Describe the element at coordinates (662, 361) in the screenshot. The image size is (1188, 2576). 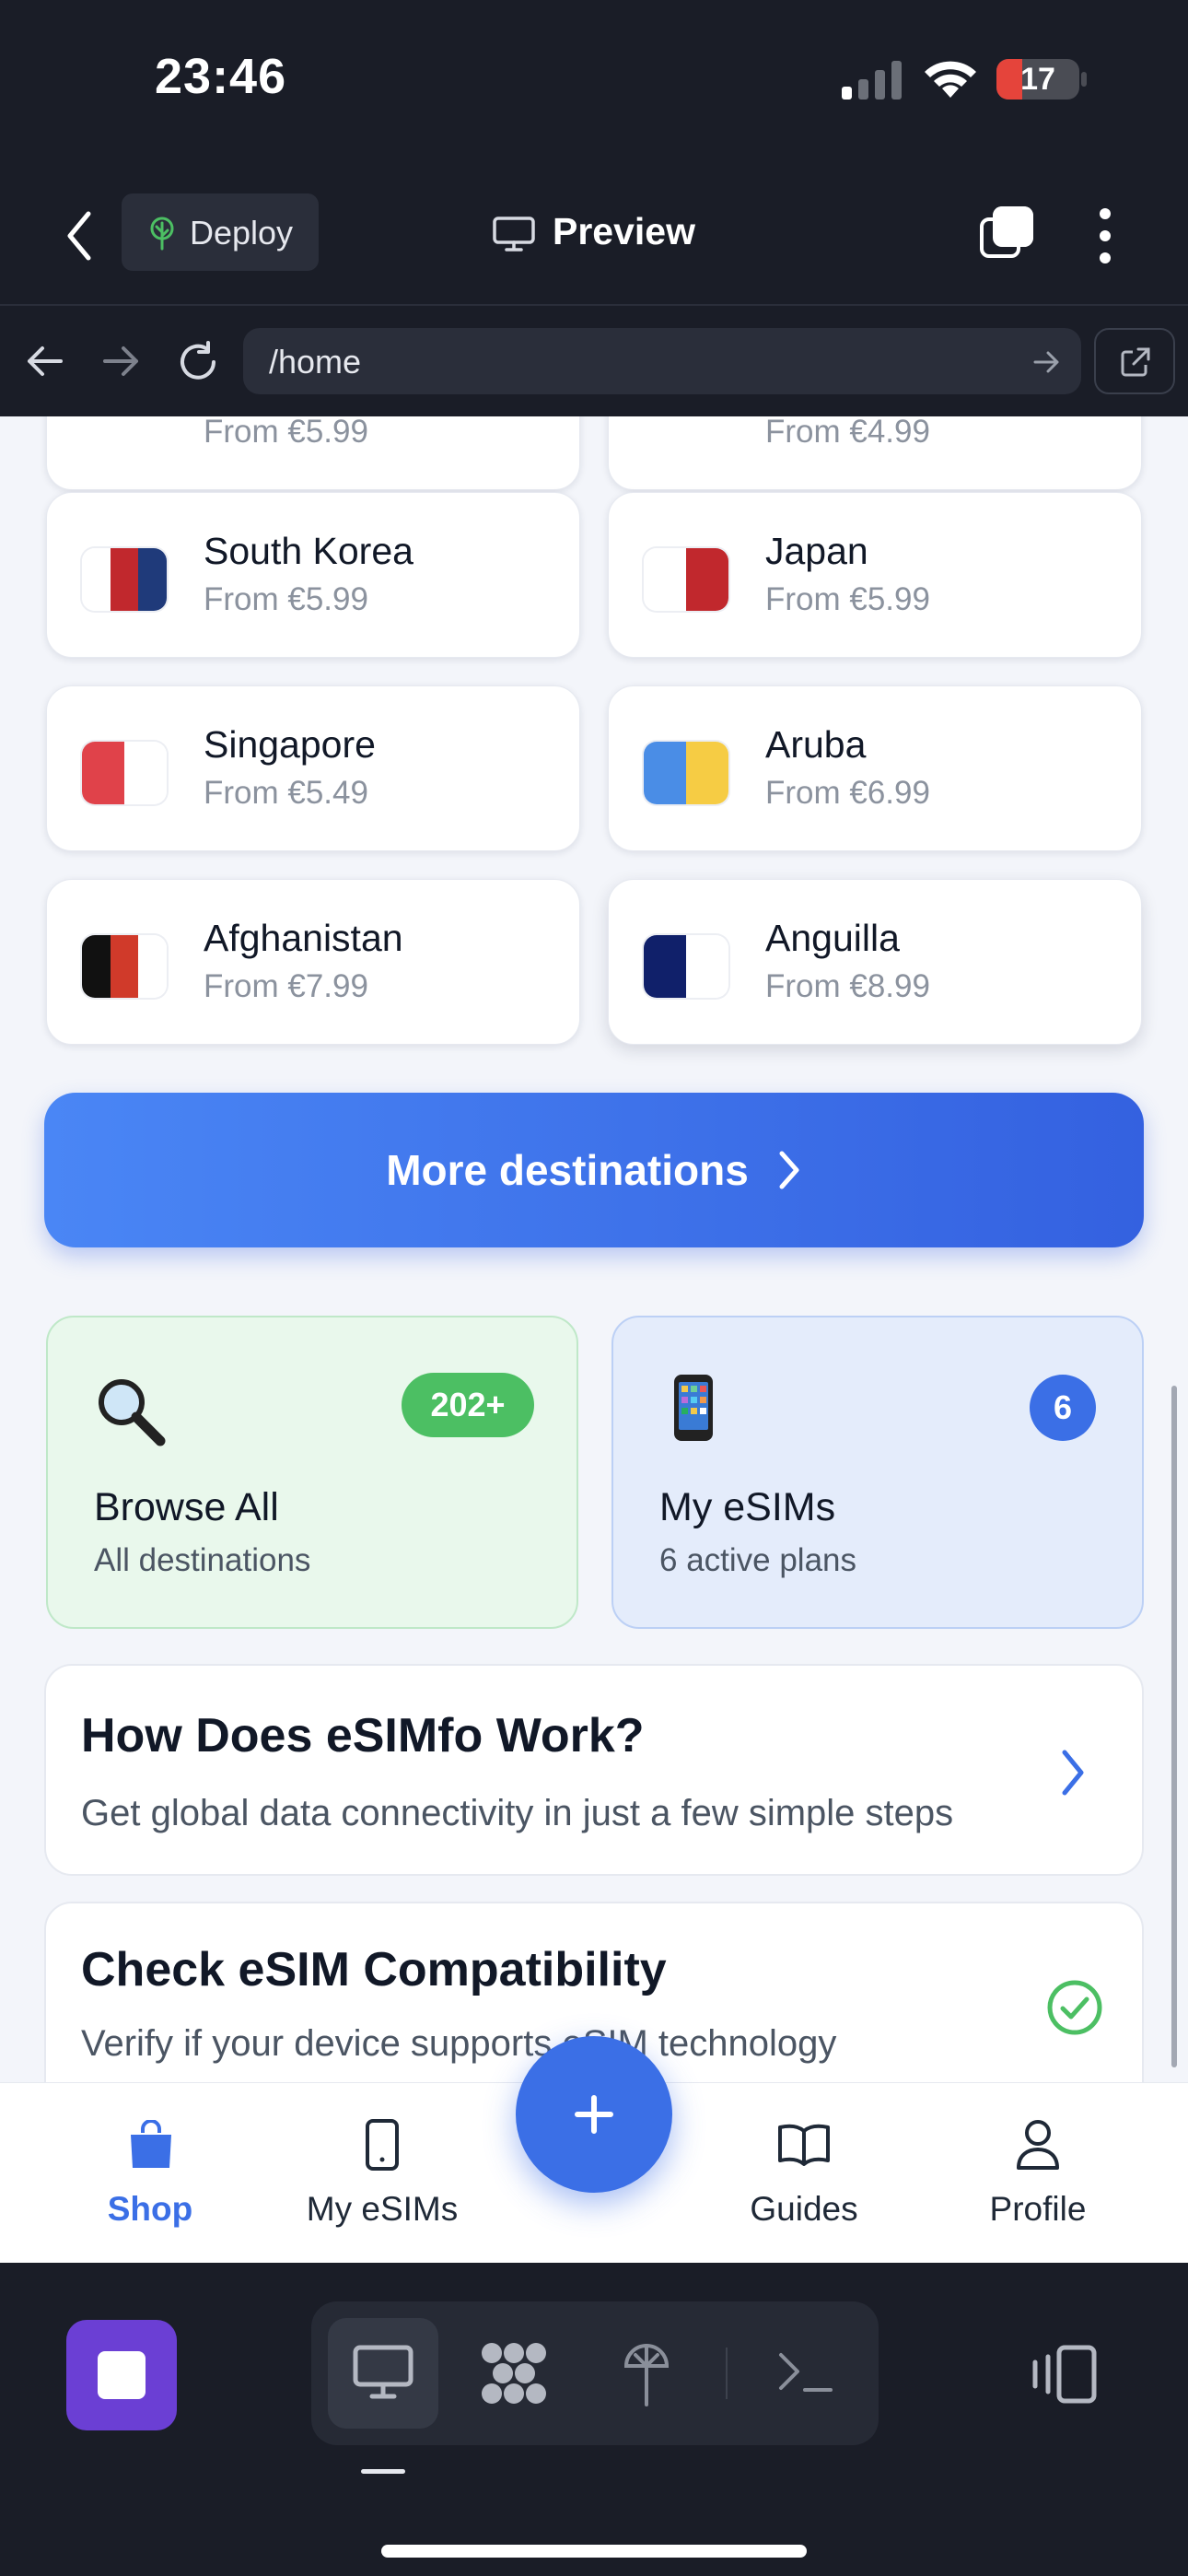
I see `url-field: /home` at that location.